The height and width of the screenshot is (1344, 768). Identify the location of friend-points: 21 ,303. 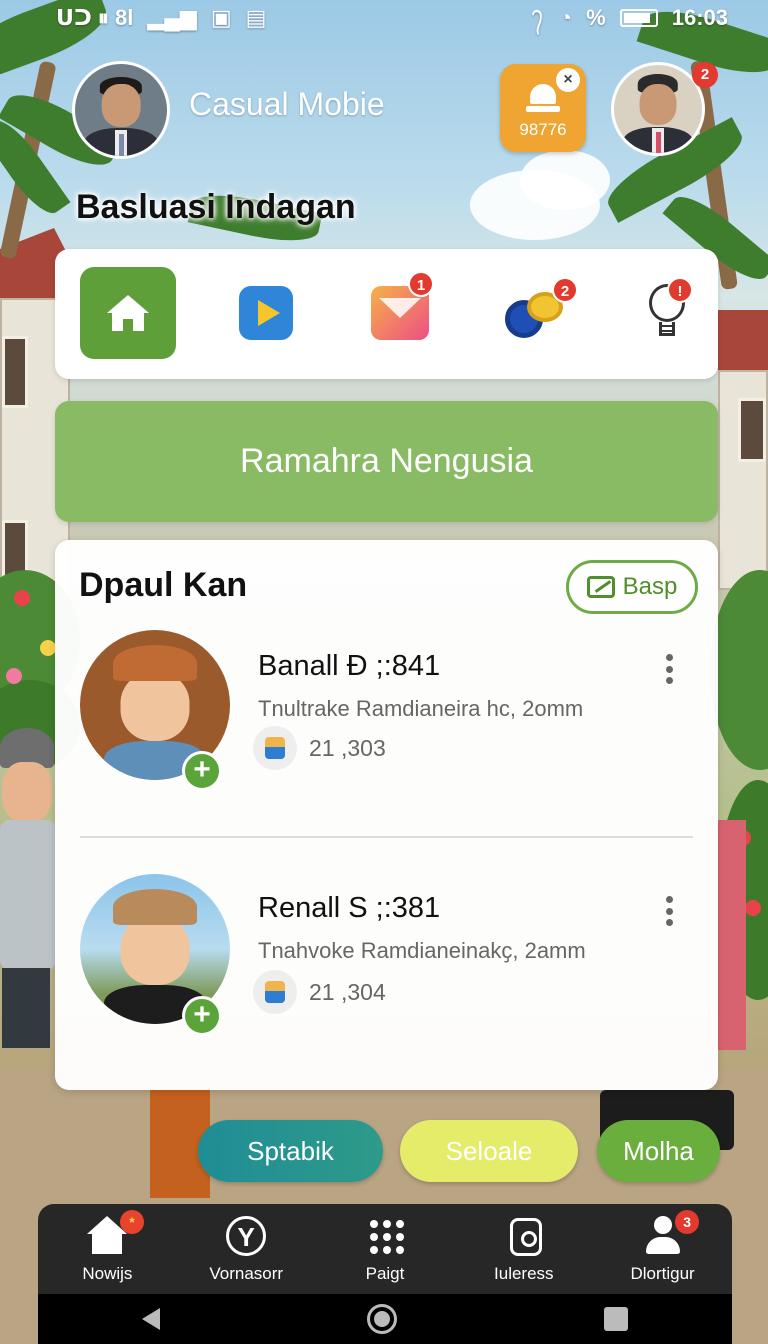
(319, 748).